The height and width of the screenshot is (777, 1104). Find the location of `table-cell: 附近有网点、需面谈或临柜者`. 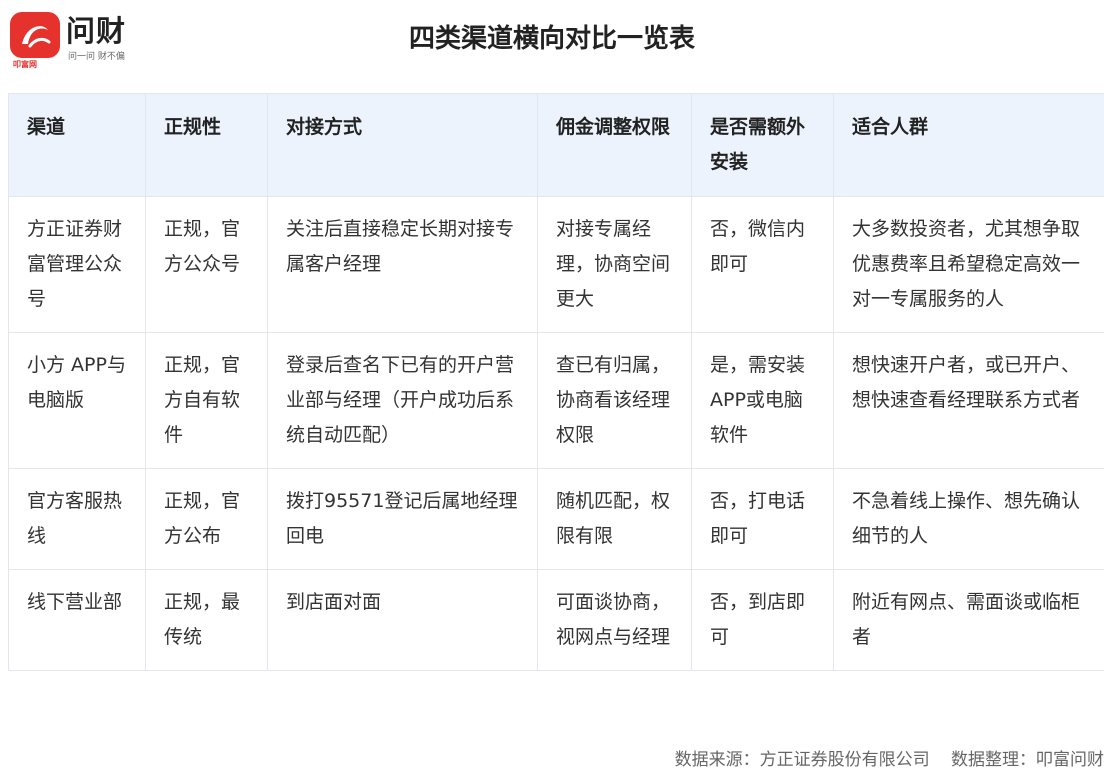

table-cell: 附近有网点、需面谈或临柜者 is located at coordinates (968, 620).